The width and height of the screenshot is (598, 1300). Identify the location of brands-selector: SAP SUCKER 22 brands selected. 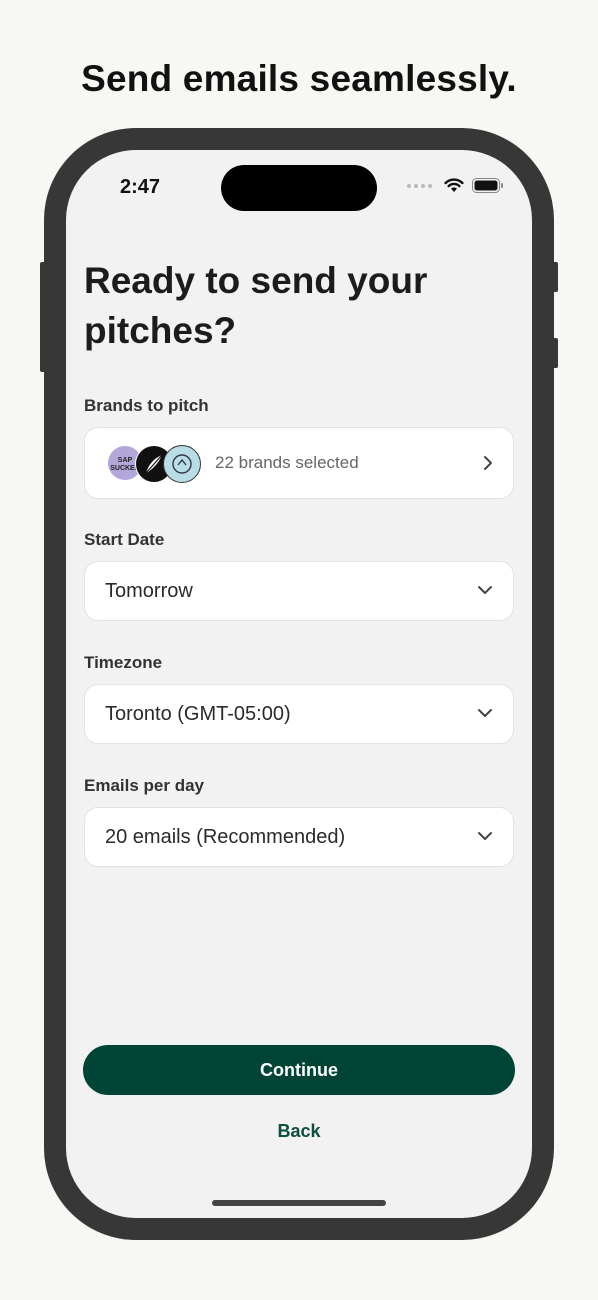
(299, 463).